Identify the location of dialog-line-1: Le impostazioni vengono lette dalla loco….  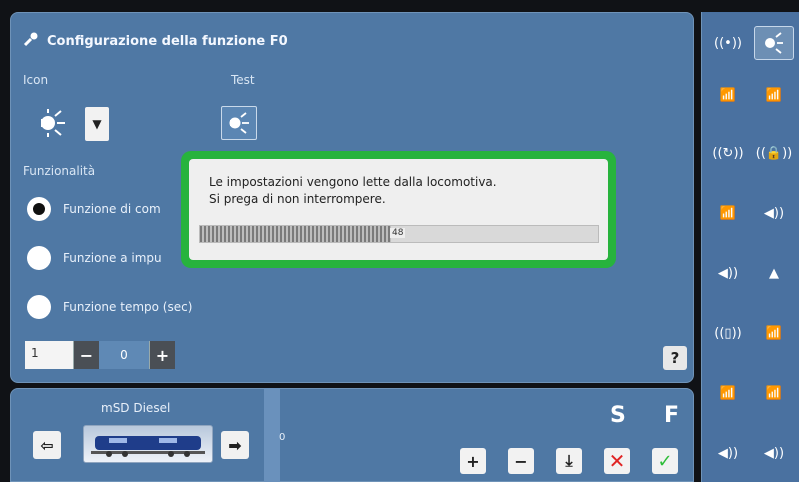
(353, 182).